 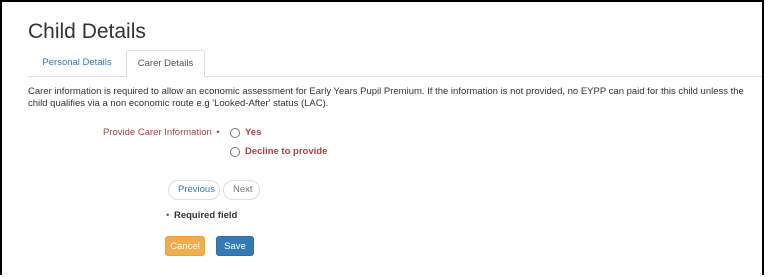 I want to click on next-button: Next, so click(x=241, y=190).